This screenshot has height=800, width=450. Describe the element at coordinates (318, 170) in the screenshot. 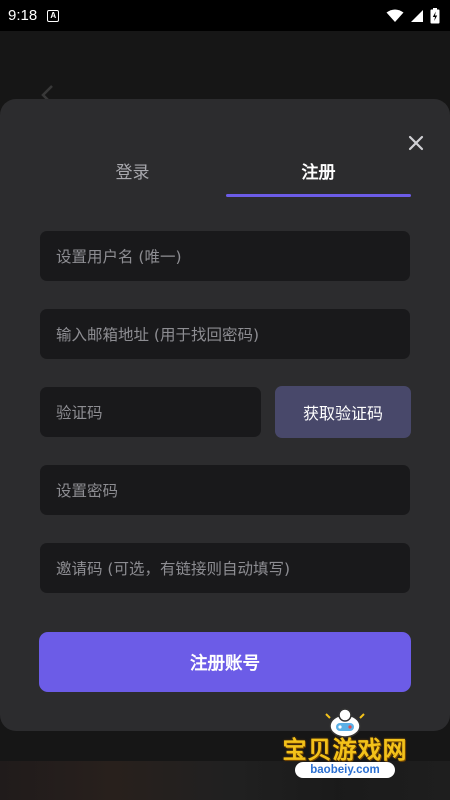

I see `tab-register: 注册` at that location.